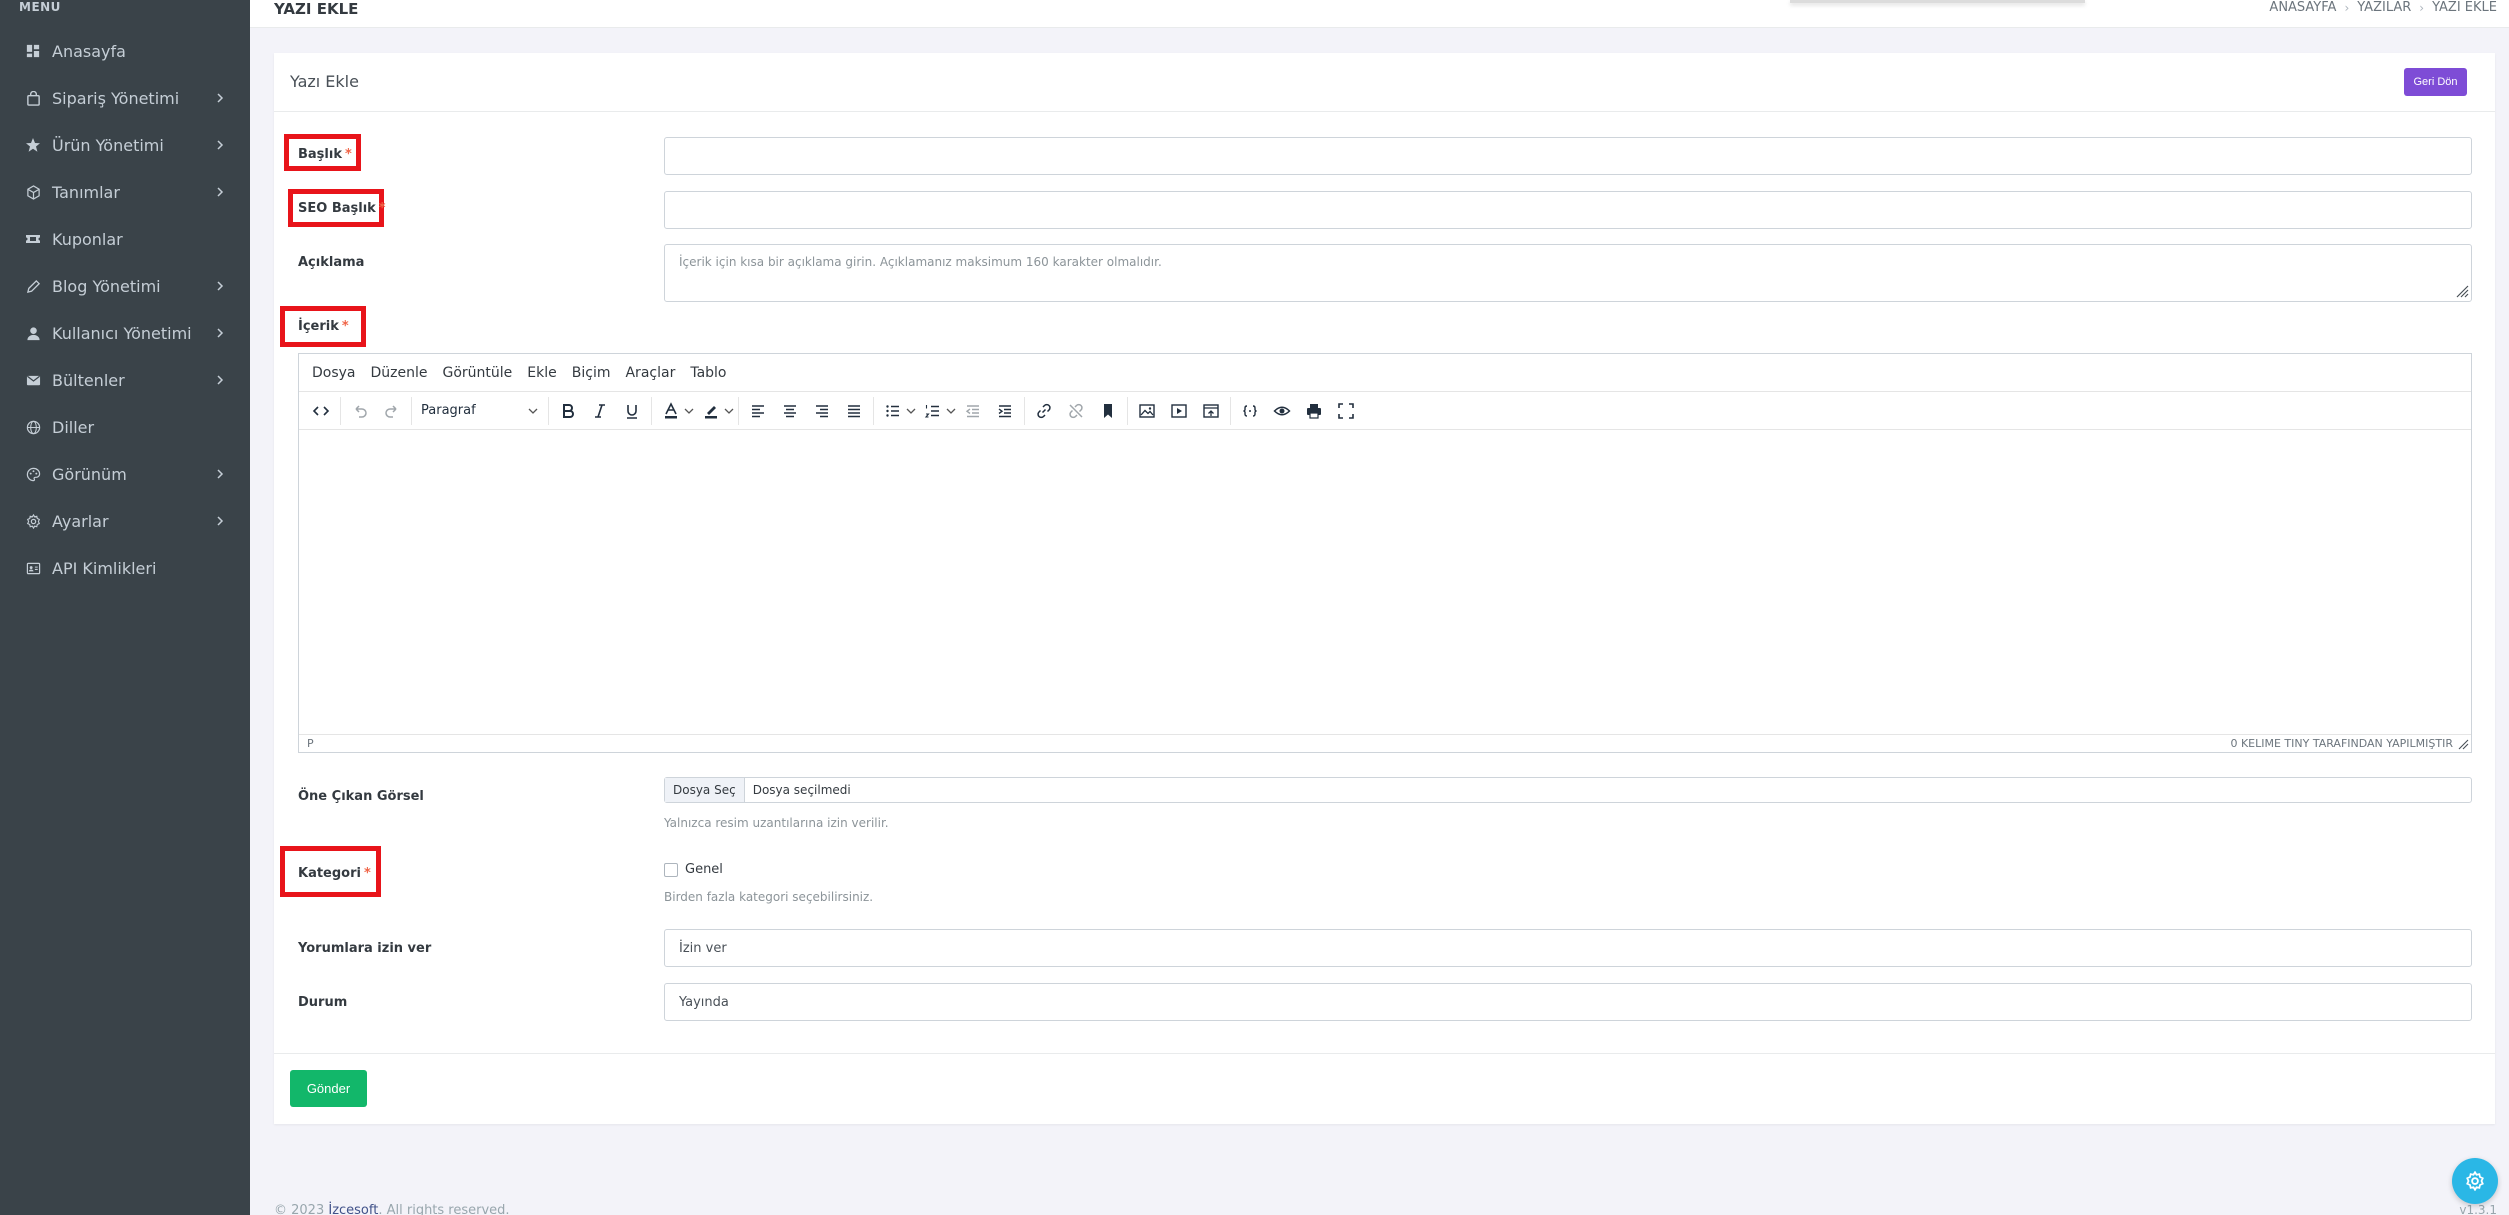  What do you see at coordinates (2435, 82) in the screenshot?
I see `back-button: Geri Dön` at bounding box center [2435, 82].